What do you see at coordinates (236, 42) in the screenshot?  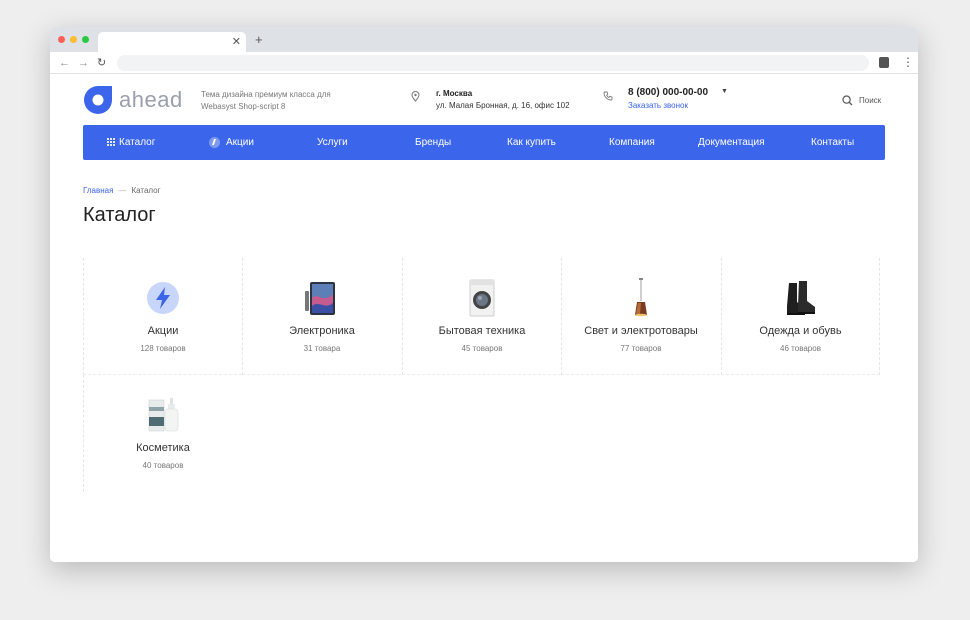 I see `close-tab-icon: ✕` at bounding box center [236, 42].